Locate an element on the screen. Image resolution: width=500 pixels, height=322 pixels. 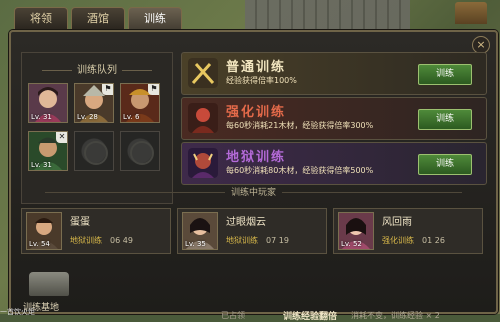
occupied-label: 已占领 is located at coordinates (233, 315).